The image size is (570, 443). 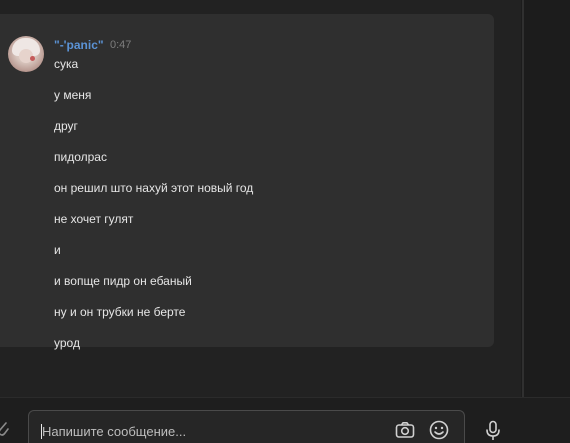 I want to click on emoji-button, so click(x=439, y=430).